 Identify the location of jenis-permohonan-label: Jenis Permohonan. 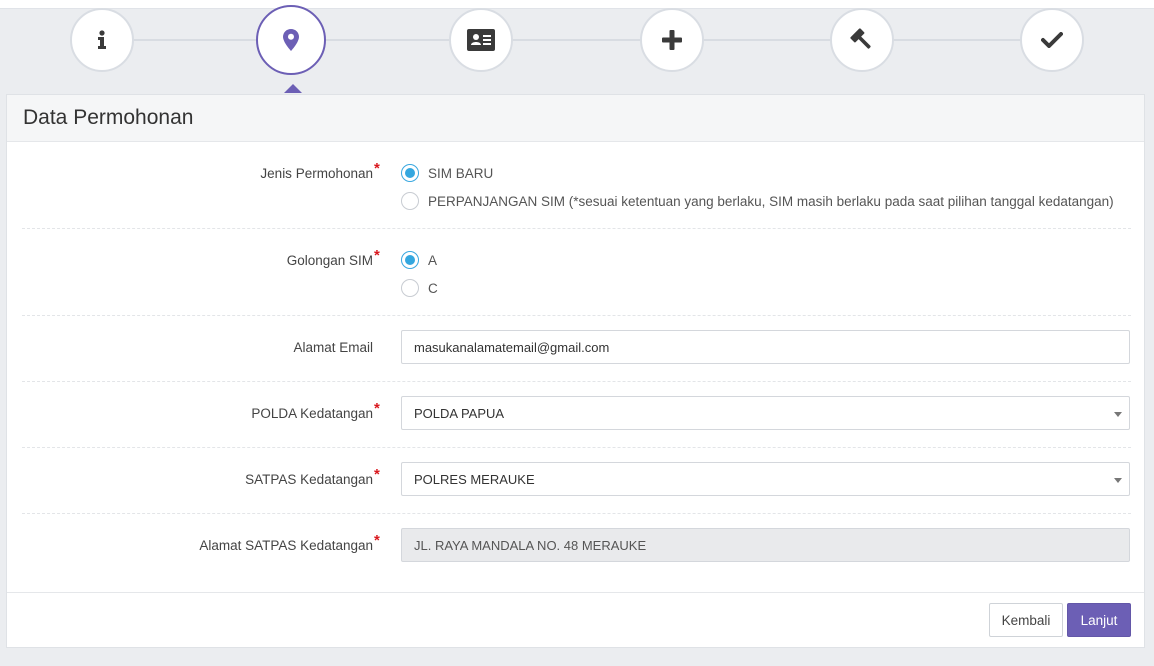
(316, 173).